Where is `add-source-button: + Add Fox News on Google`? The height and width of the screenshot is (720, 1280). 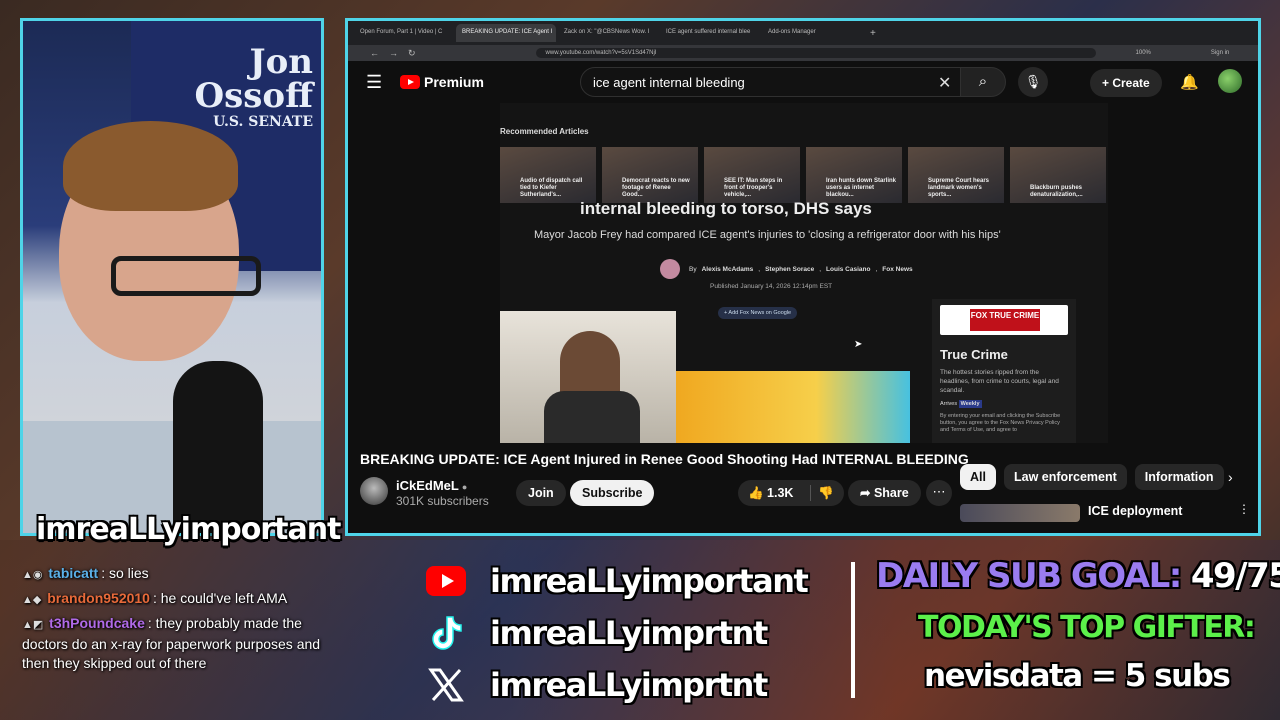 add-source-button: + Add Fox News on Google is located at coordinates (758, 313).